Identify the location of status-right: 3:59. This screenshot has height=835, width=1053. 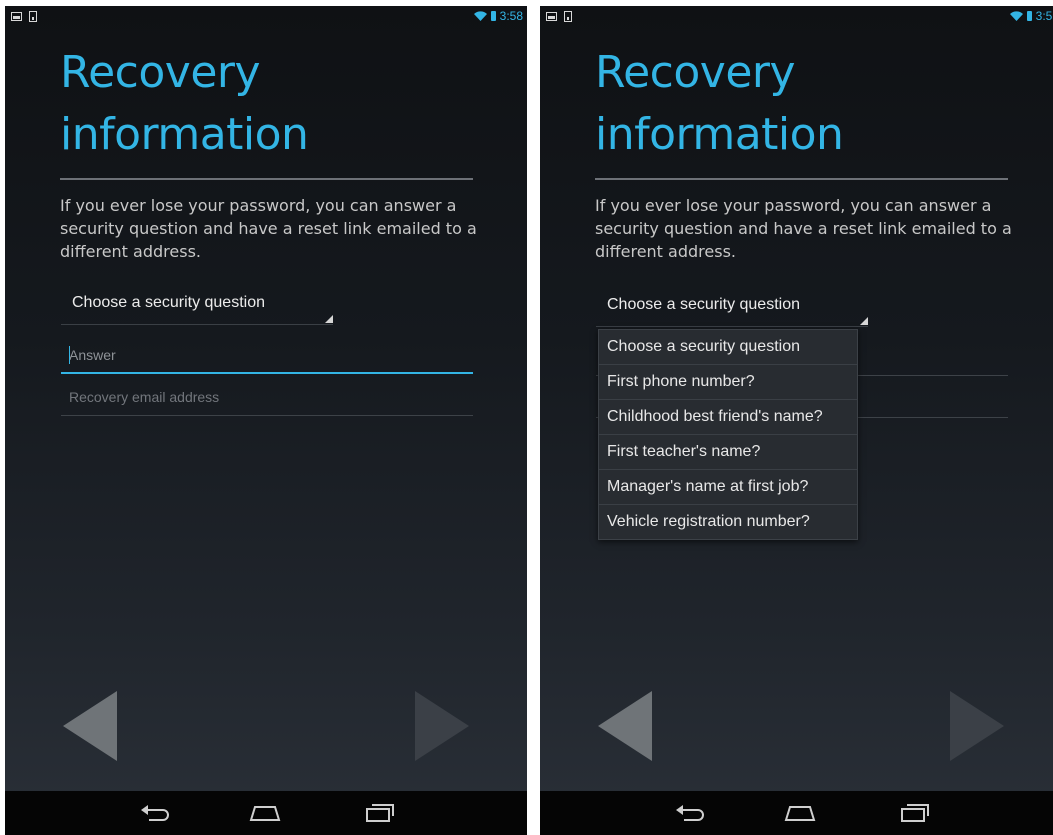
(1031, 16).